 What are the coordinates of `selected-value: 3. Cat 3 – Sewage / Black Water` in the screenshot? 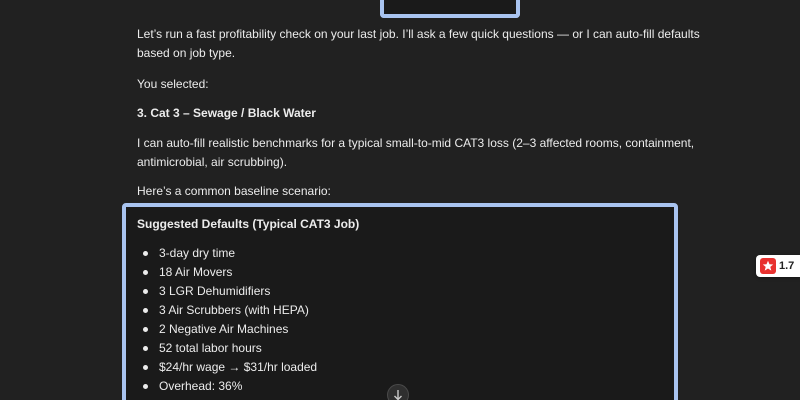 It's located at (226, 113).